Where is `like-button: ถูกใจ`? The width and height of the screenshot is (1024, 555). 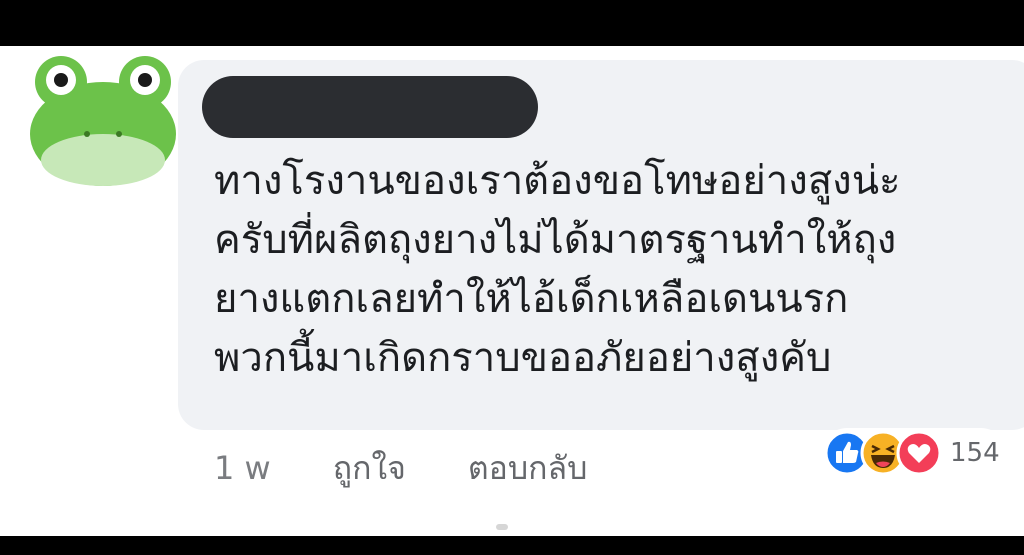 like-button: ถูกใจ is located at coordinates (369, 468).